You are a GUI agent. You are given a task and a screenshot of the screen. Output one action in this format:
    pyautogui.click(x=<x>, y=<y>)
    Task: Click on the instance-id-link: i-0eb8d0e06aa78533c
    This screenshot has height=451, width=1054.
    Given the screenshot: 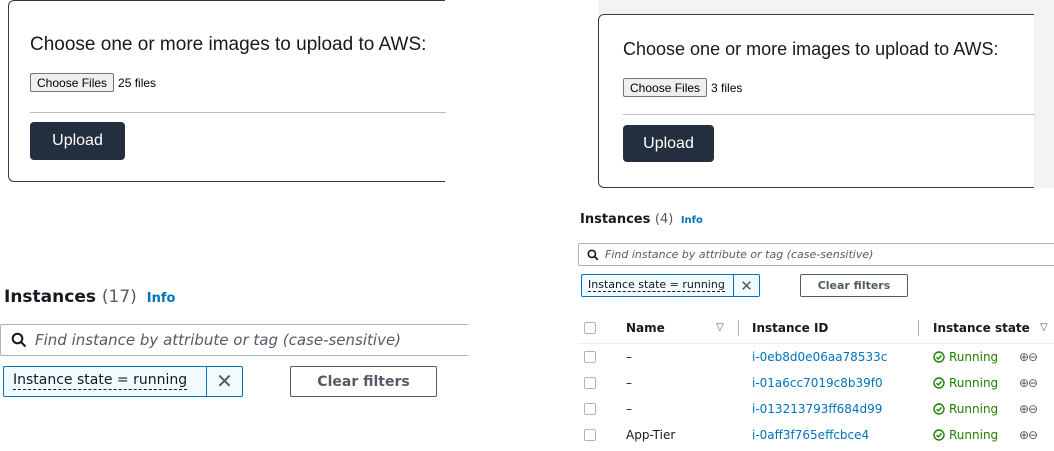 What is the action you would take?
    pyautogui.click(x=819, y=357)
    